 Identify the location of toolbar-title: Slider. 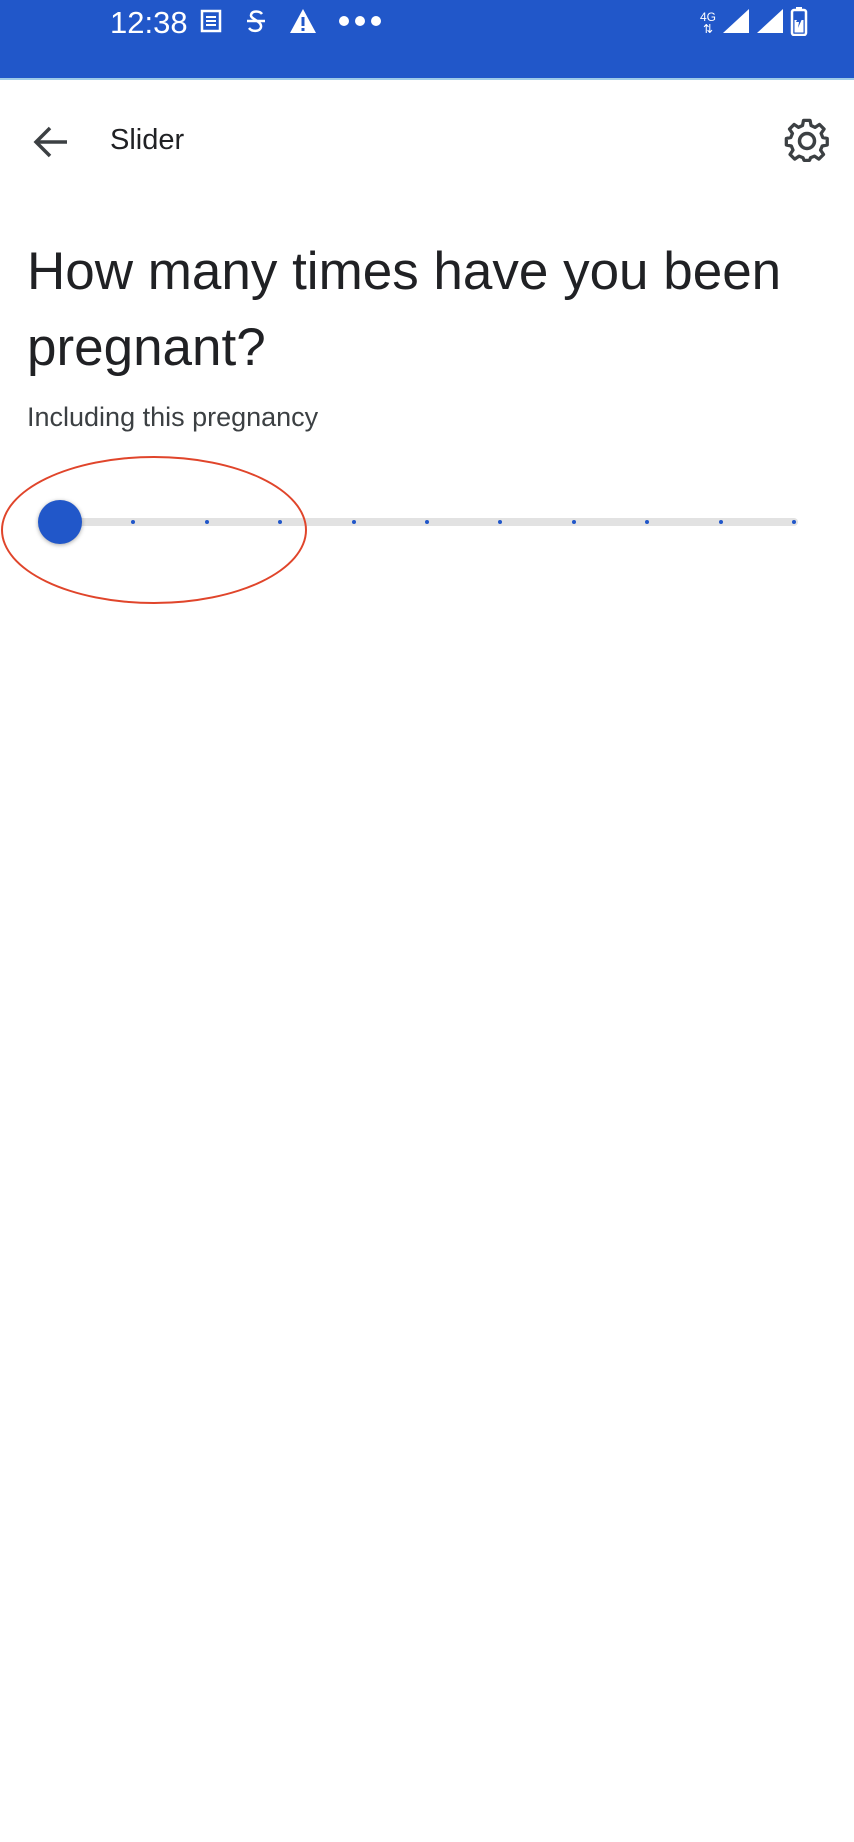
(147, 140).